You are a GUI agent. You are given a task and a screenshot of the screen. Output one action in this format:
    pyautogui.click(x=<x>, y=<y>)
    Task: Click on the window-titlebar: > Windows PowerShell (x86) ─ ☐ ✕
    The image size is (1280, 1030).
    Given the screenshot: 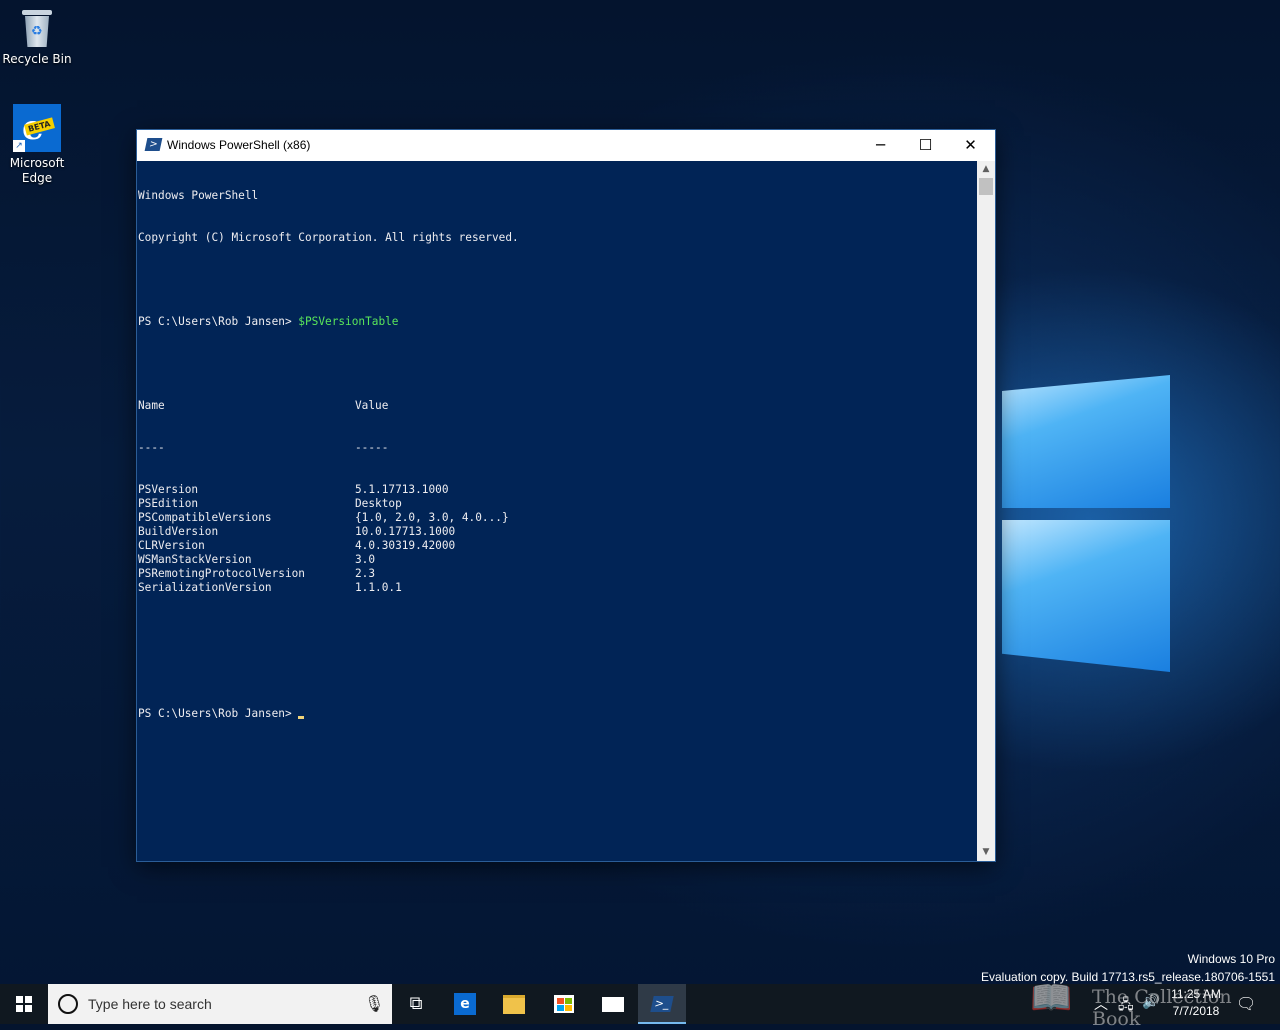 What is the action you would take?
    pyautogui.click(x=566, y=145)
    